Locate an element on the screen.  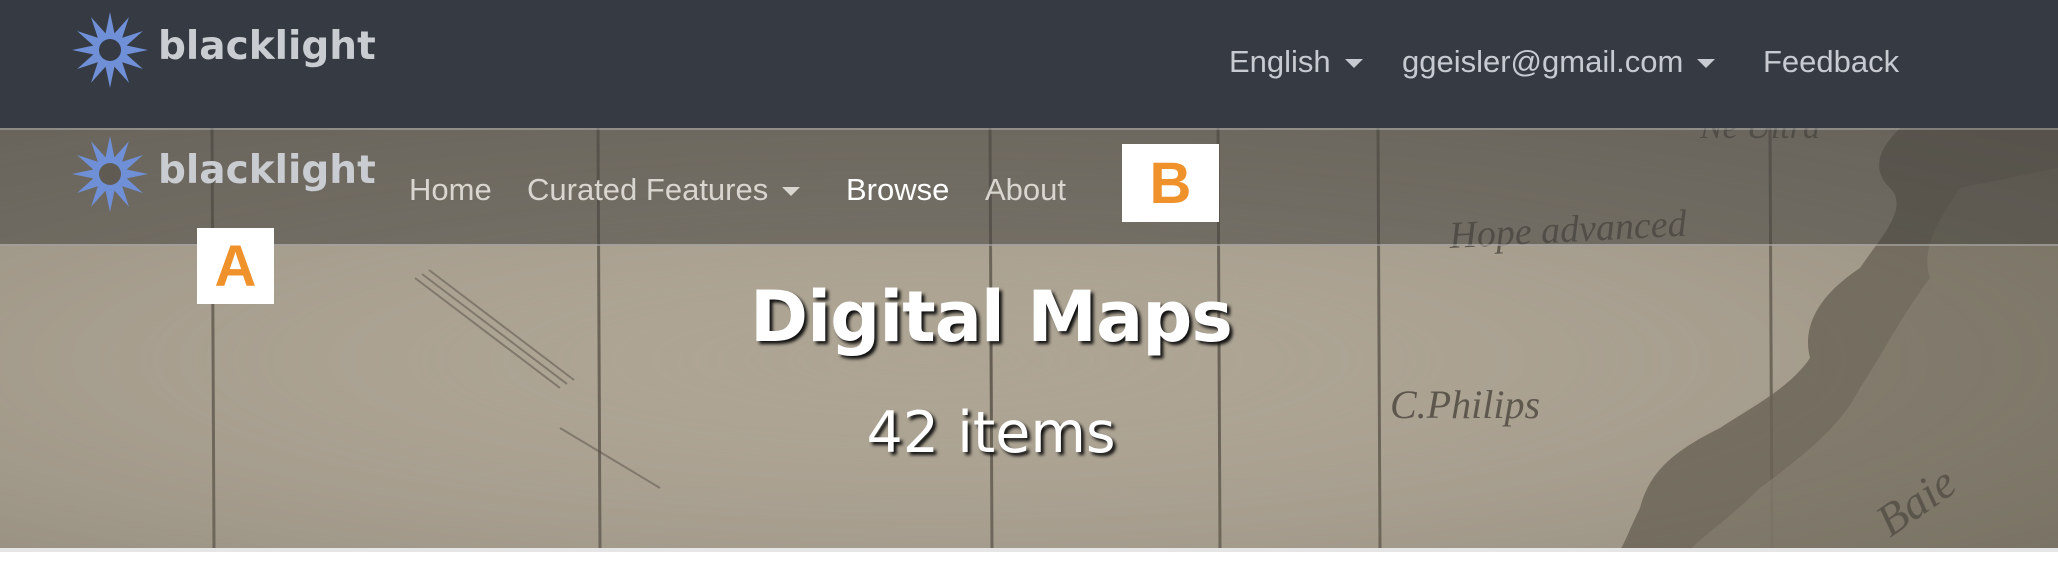
marker-b-label: B is located at coordinates (1170, 183).